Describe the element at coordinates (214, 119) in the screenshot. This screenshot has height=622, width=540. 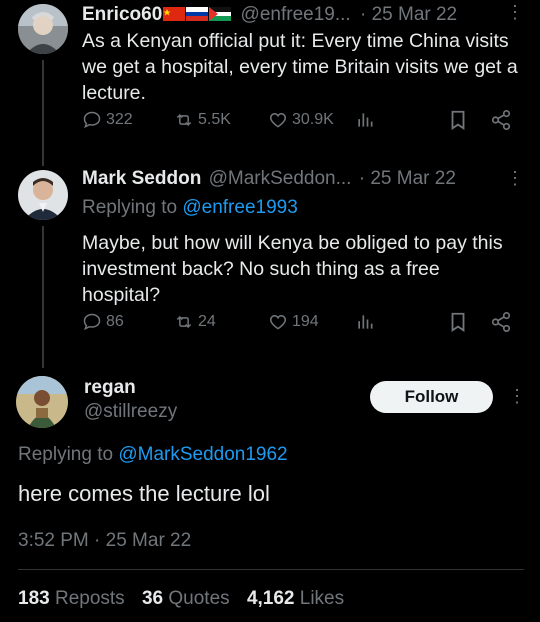
I see `repost-count: 5.5K` at that location.